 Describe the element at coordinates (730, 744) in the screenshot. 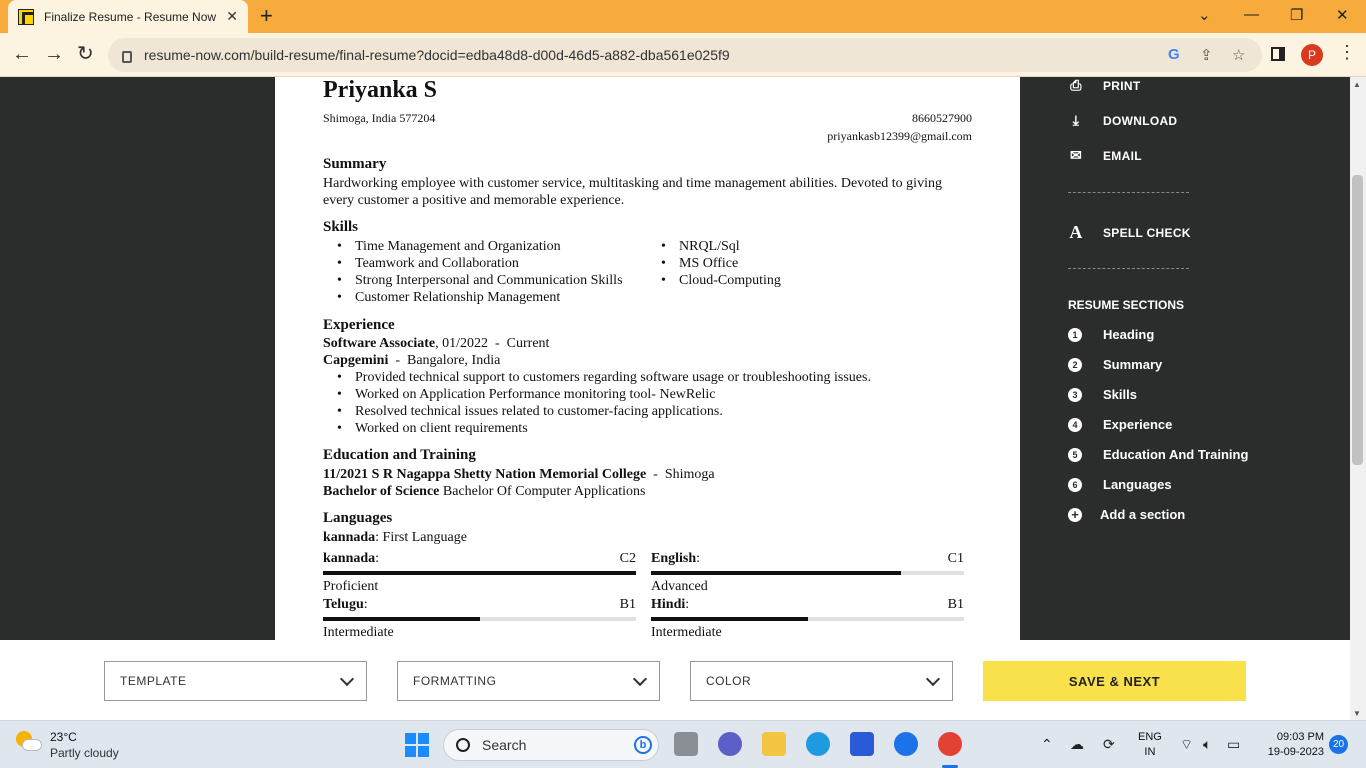

I see `teams-chat-icon` at that location.